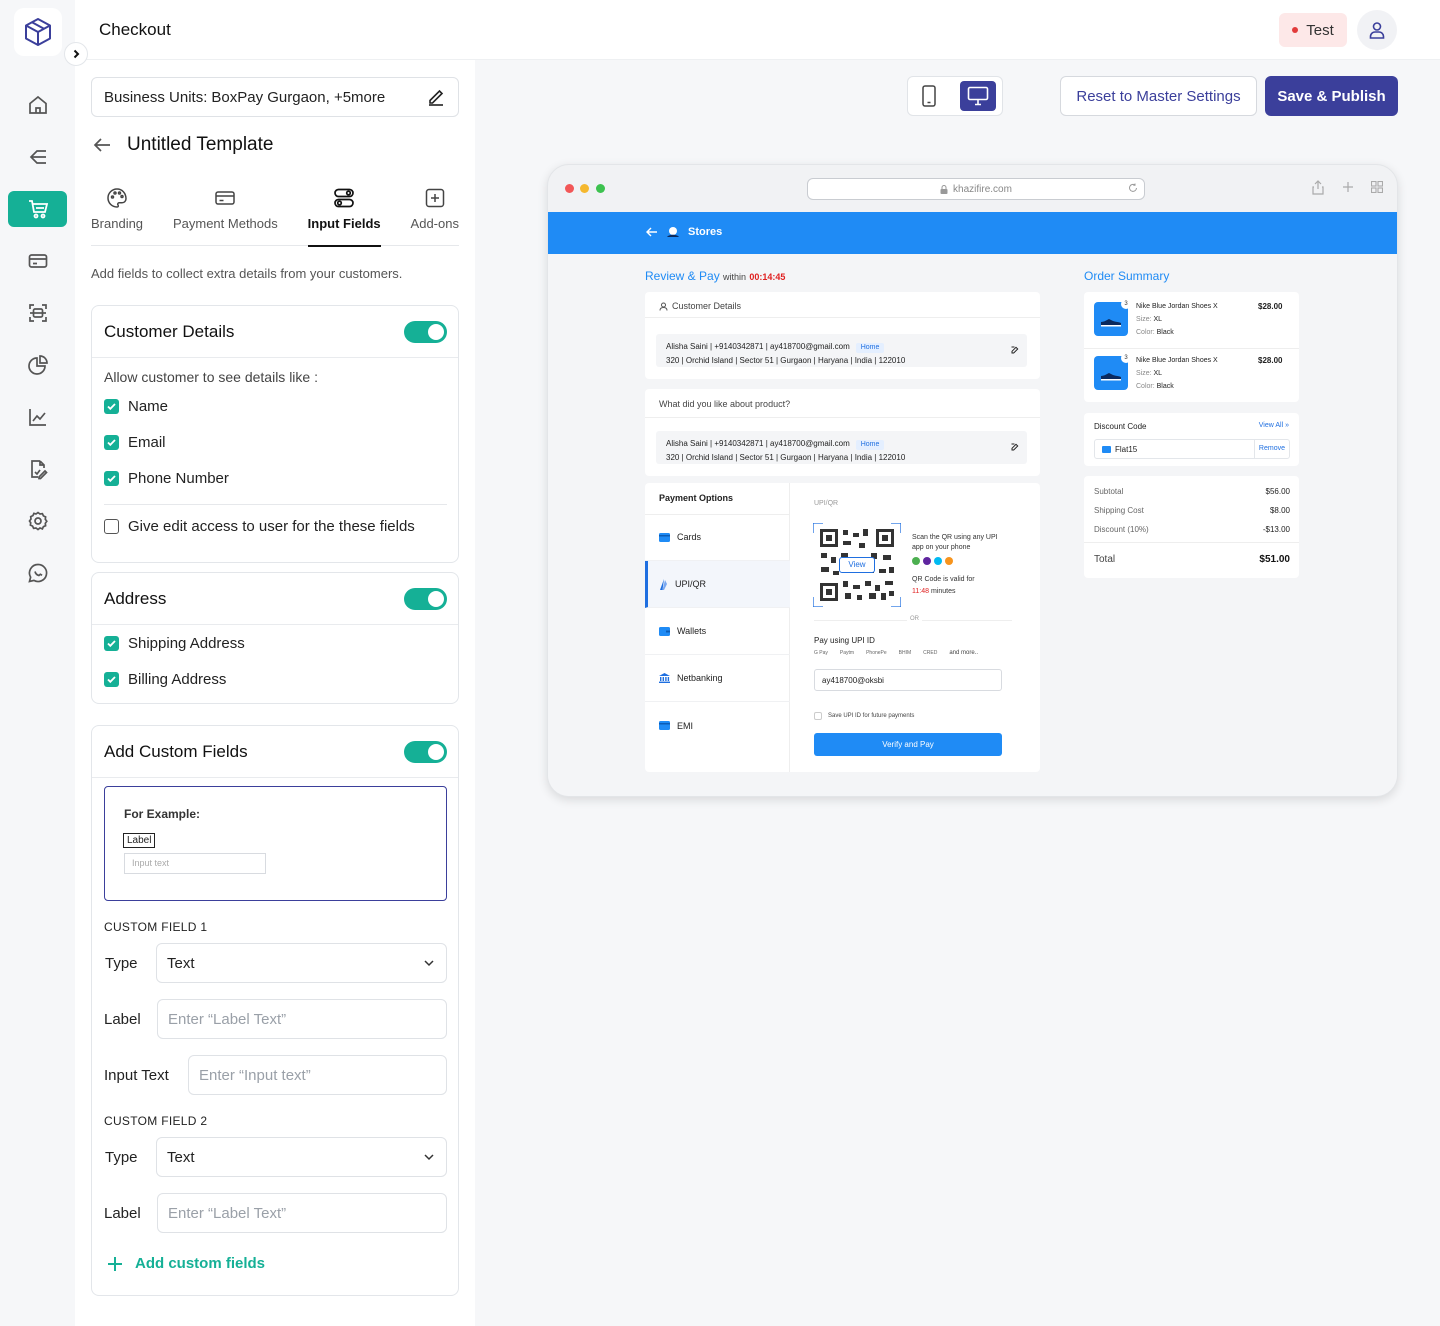 The image size is (1440, 1326). Describe the element at coordinates (425, 331) in the screenshot. I see `customer-details-toggle` at that location.